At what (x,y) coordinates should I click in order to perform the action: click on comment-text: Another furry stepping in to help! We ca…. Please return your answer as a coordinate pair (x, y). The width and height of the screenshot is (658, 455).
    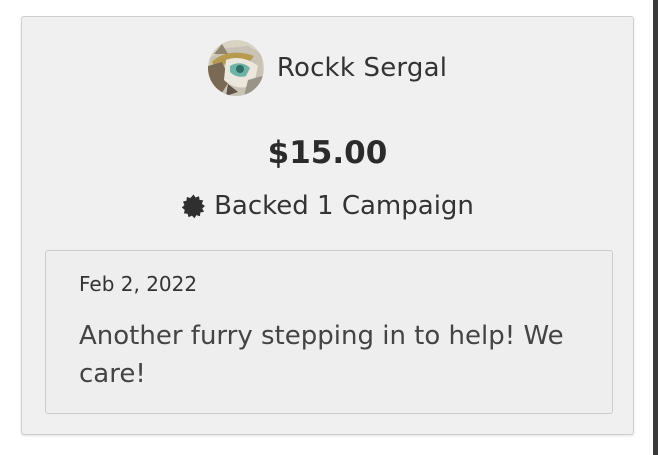
    Looking at the image, I should click on (321, 355).